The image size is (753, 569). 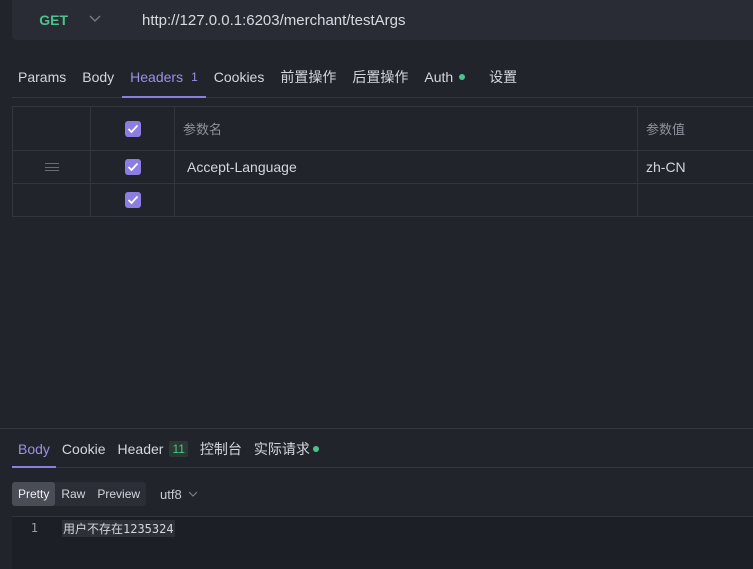 What do you see at coordinates (52, 128) in the screenshot?
I see `drag-column-header` at bounding box center [52, 128].